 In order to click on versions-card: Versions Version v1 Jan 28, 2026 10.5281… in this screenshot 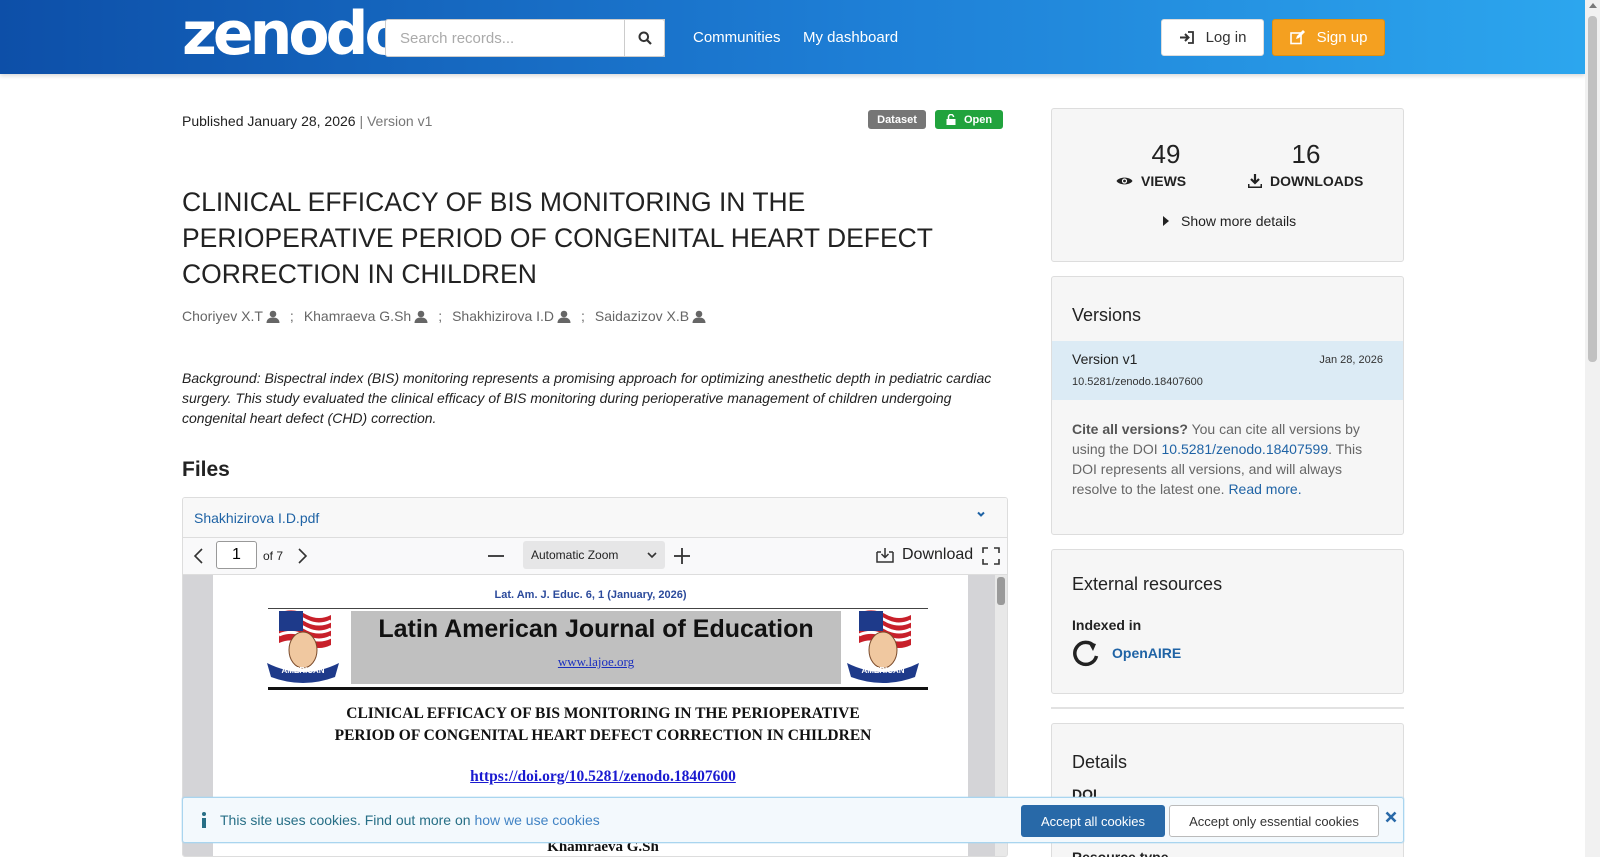, I will do `click(1227, 405)`.